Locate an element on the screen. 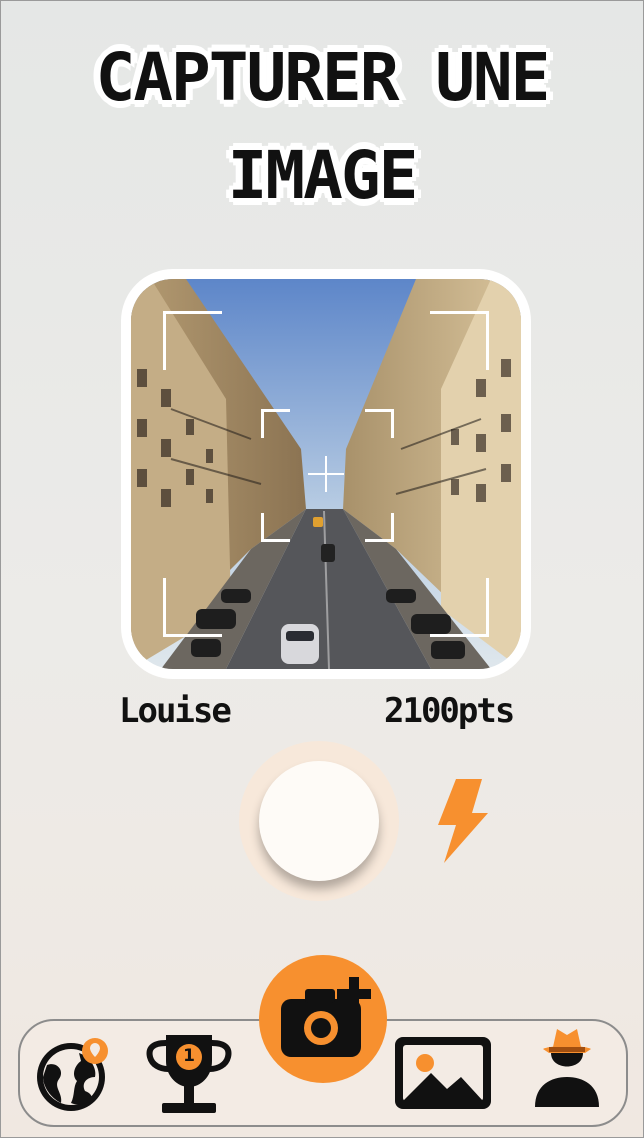  focus-corner-top-left is located at coordinates (275, 423).